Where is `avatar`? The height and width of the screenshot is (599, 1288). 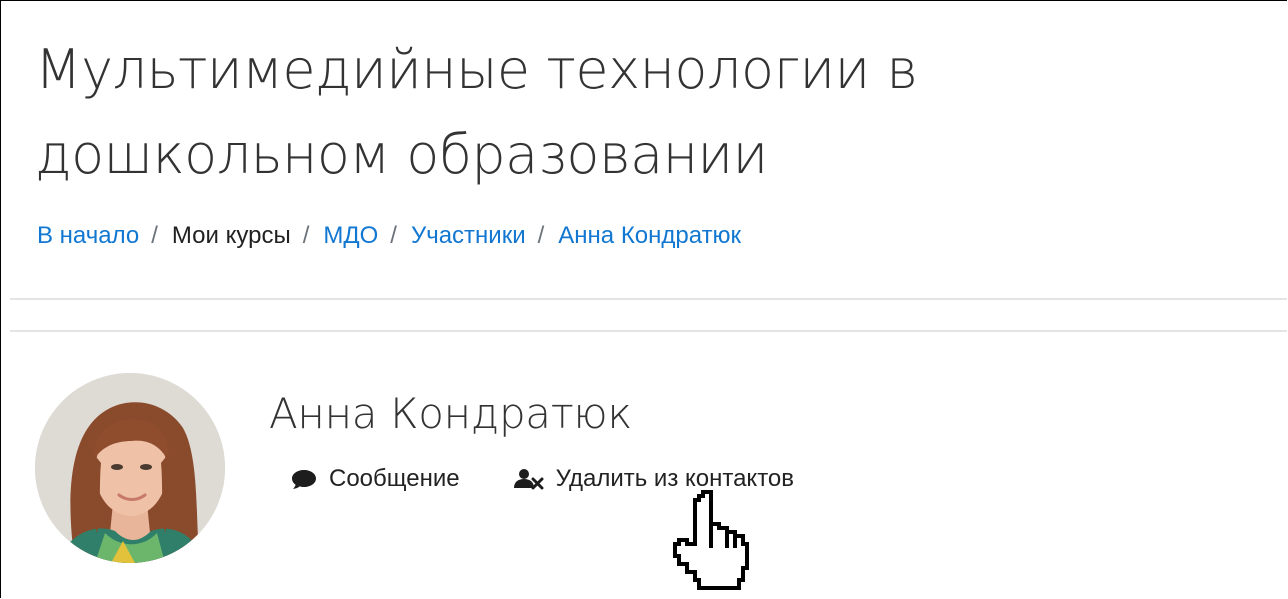
avatar is located at coordinates (130, 468).